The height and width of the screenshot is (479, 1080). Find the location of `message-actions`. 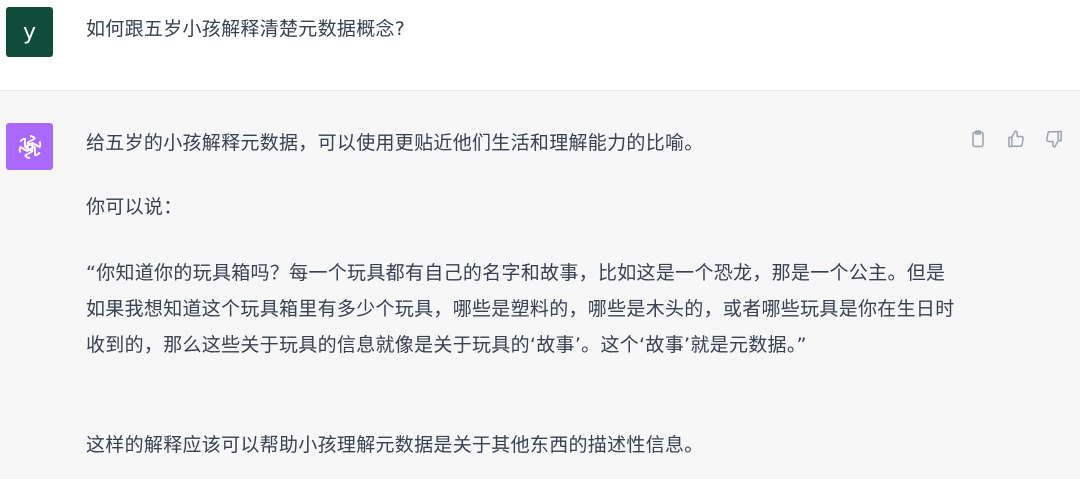

message-actions is located at coordinates (1016, 139).